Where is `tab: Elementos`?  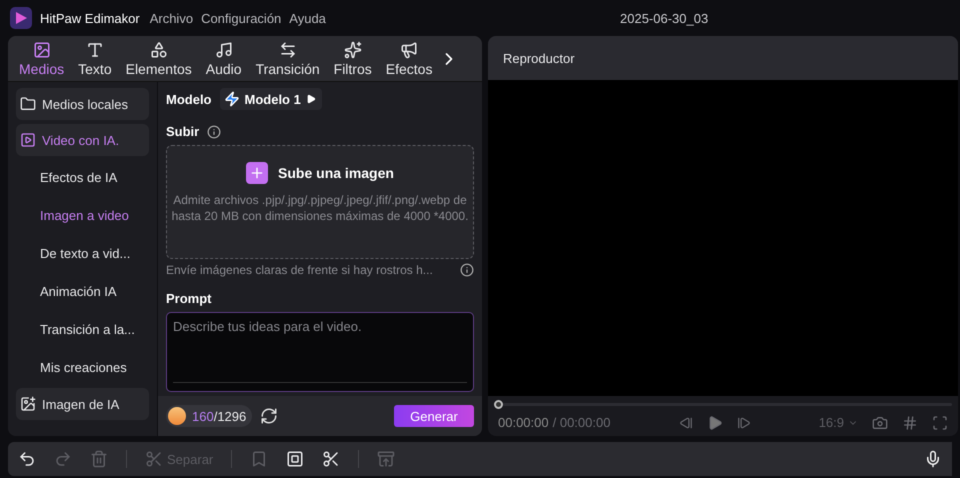 tab: Elementos is located at coordinates (158, 58).